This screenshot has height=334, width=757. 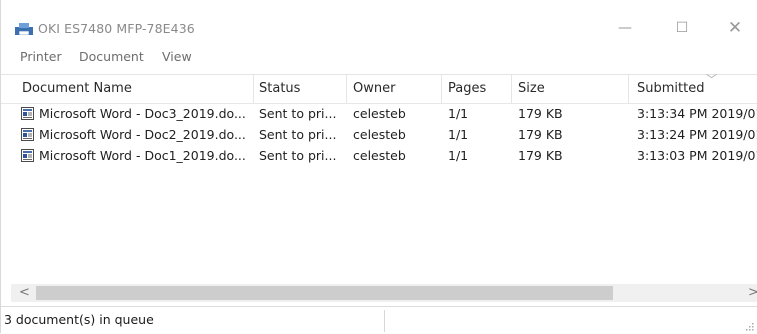 I want to click on column-pages: Pages, so click(x=467, y=88).